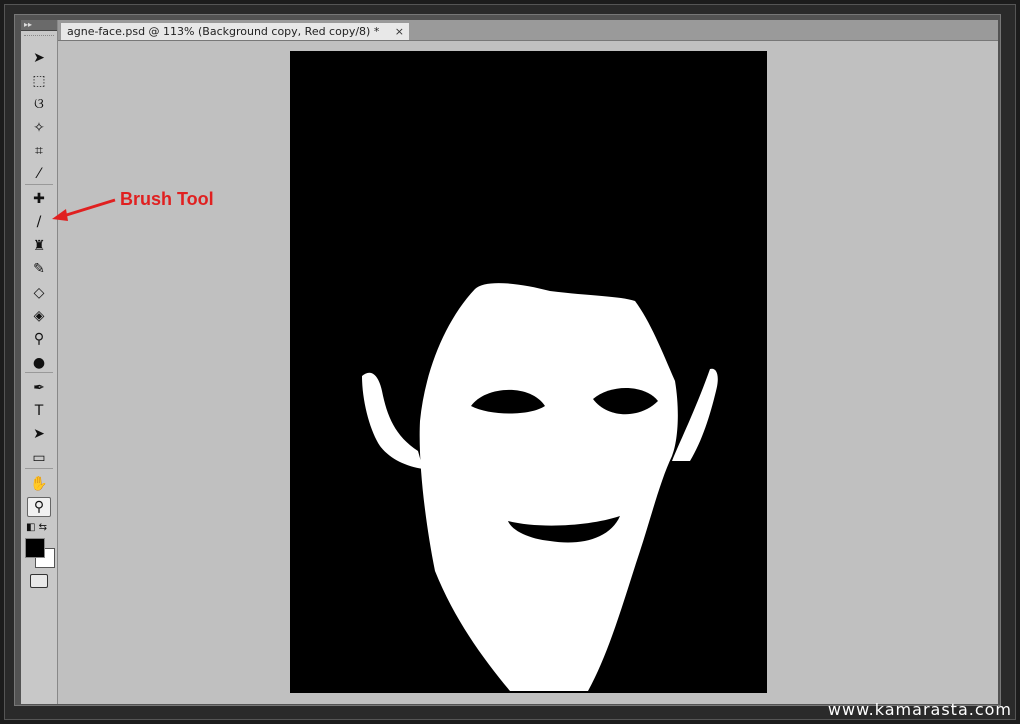  What do you see at coordinates (39, 316) in the screenshot?
I see `paint-bucket-tool: ◈` at bounding box center [39, 316].